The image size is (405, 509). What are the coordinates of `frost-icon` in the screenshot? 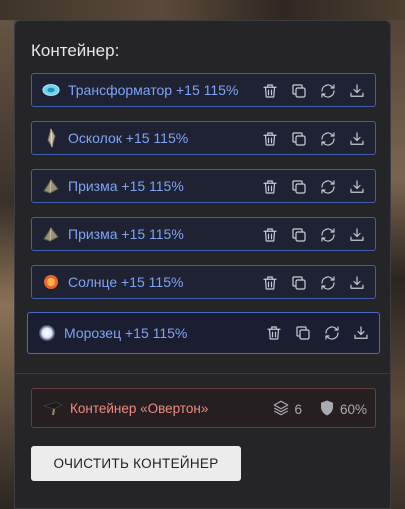 It's located at (47, 333).